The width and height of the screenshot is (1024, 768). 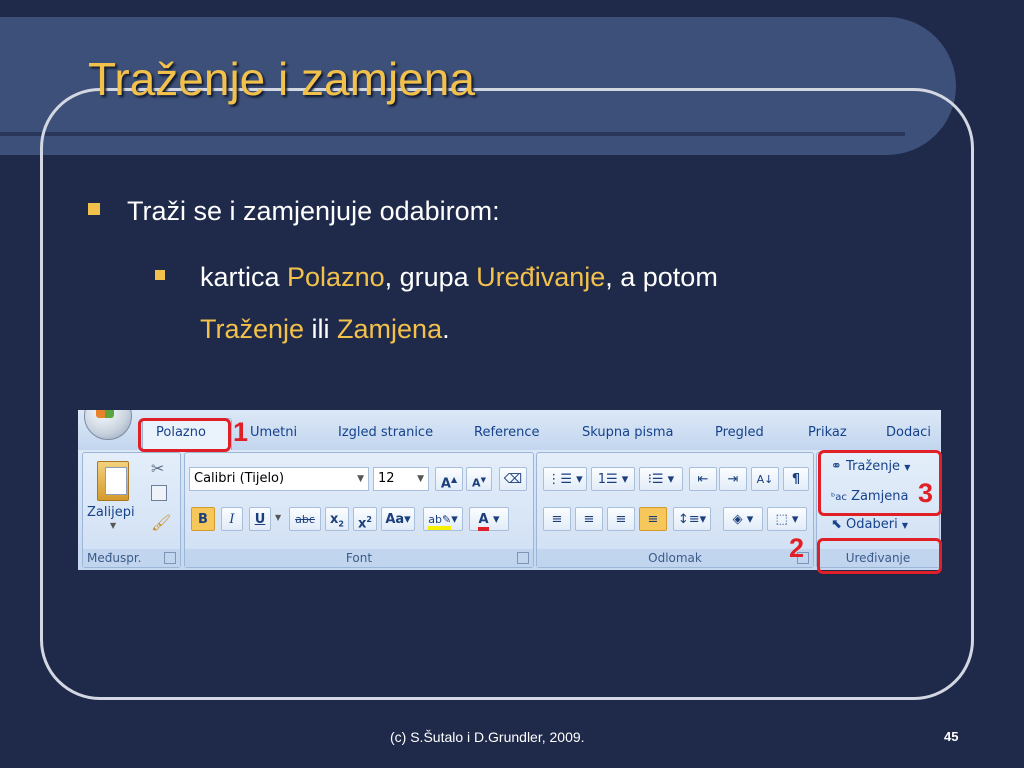 What do you see at coordinates (449, 479) in the screenshot?
I see `grow-font-icon: A▲` at bounding box center [449, 479].